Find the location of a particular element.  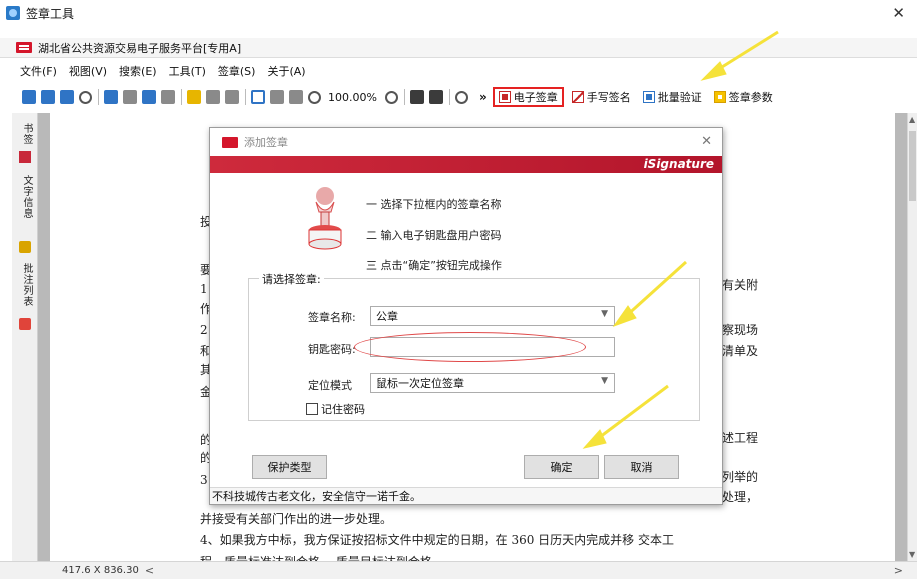

close-doc-icon is located at coordinates (85, 97).